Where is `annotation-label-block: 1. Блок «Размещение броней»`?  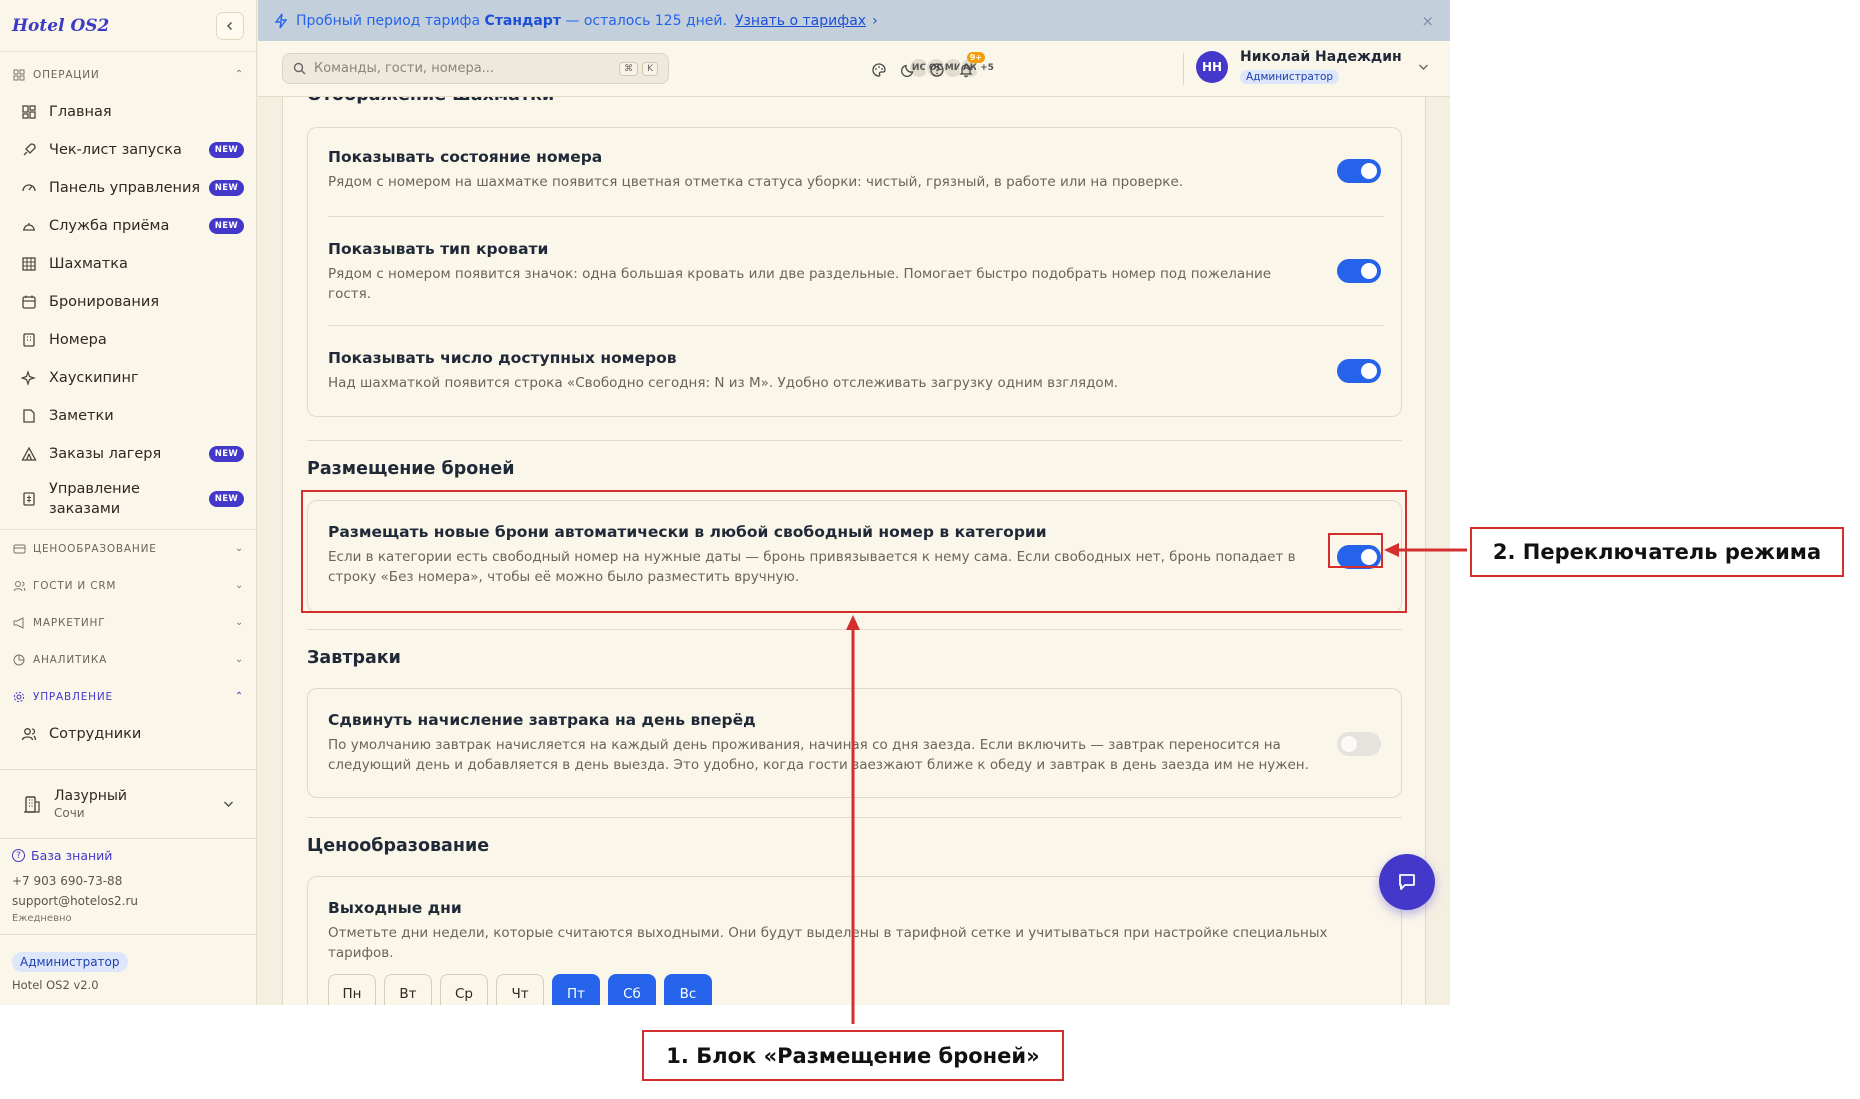 annotation-label-block: 1. Блок «Размещение броней» is located at coordinates (853, 1055).